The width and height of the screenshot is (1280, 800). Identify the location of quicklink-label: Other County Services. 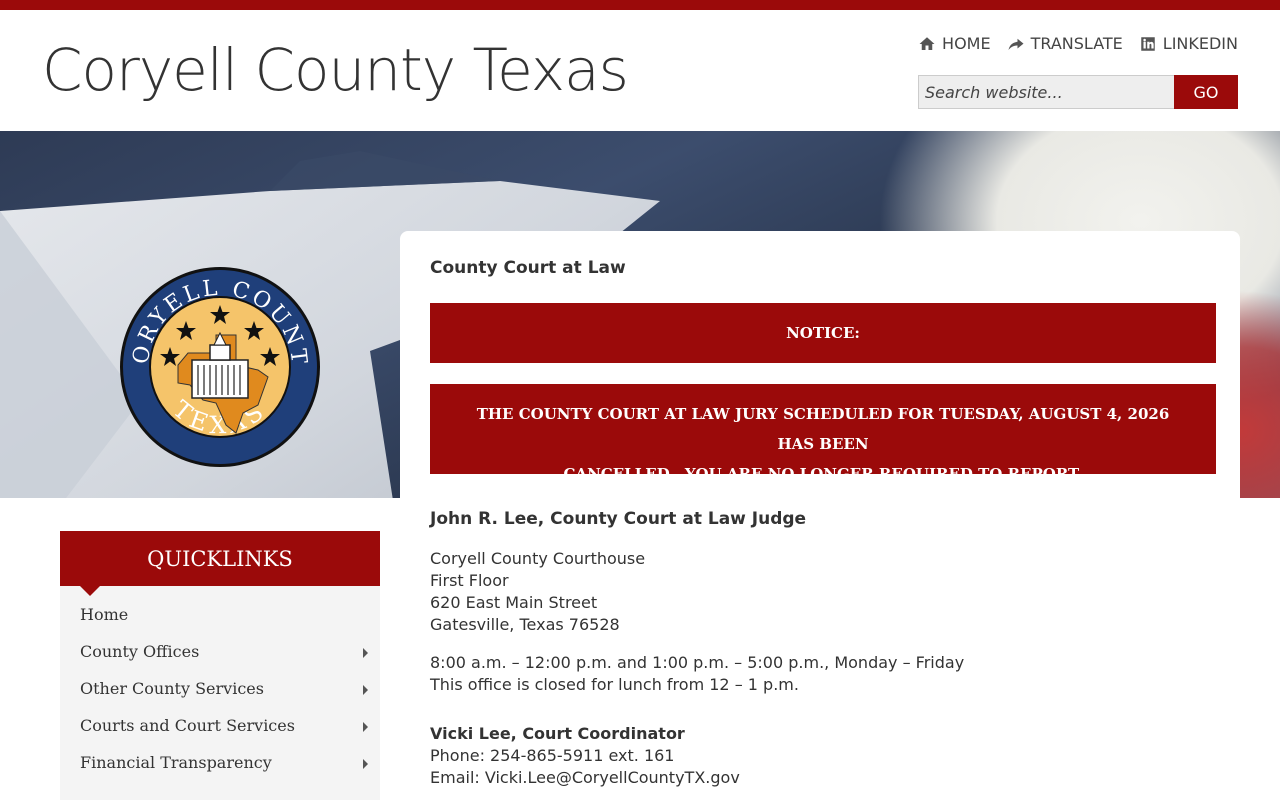
(172, 688).